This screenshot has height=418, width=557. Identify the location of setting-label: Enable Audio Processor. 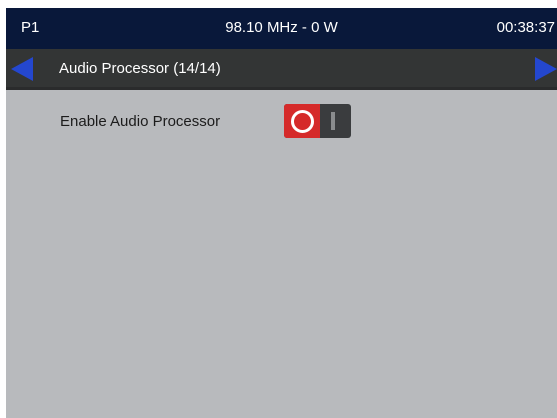
(140, 121).